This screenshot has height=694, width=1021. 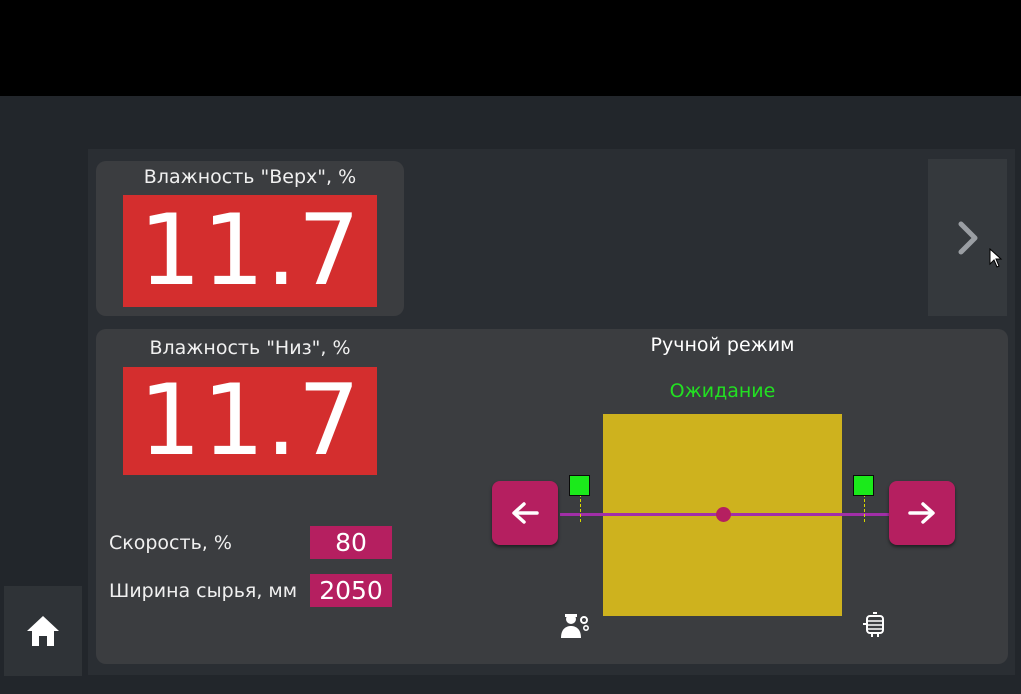 I want to click on top-bar, so click(x=510, y=48).